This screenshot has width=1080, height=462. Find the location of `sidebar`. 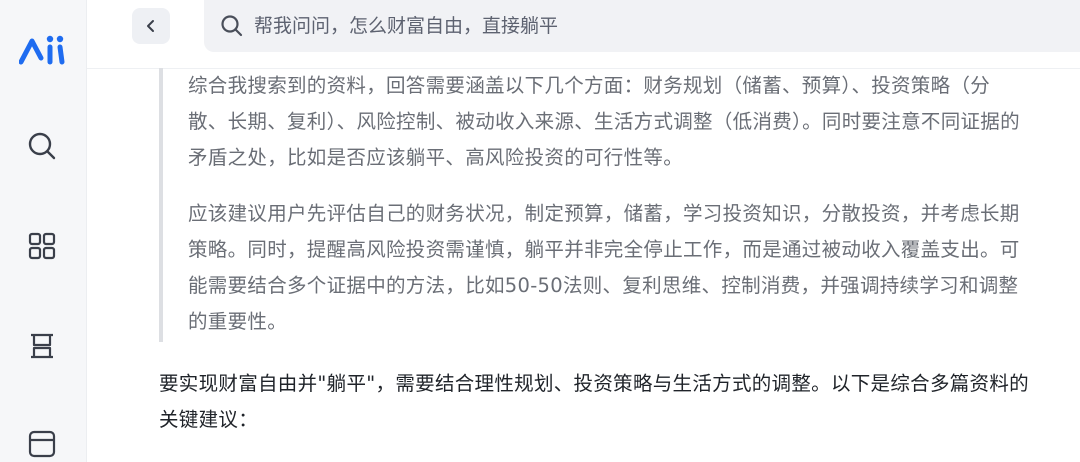

sidebar is located at coordinates (43, 231).